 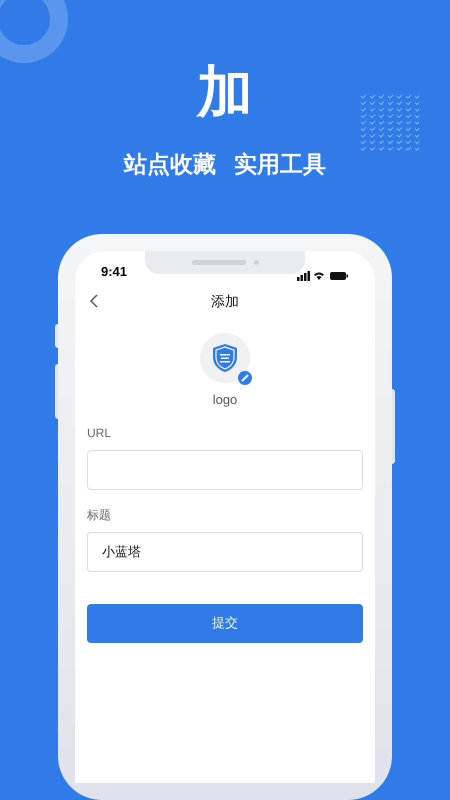 I want to click on dot-pattern, so click(x=389, y=122).